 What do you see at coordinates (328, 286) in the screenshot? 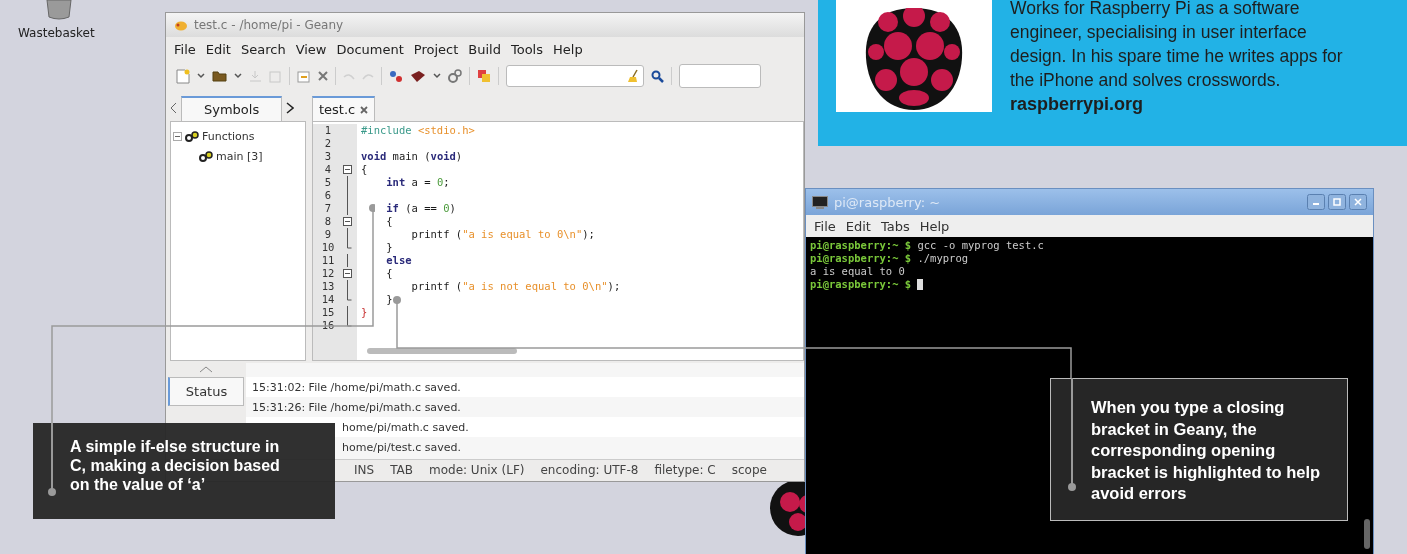
I see `line-number: 13` at bounding box center [328, 286].